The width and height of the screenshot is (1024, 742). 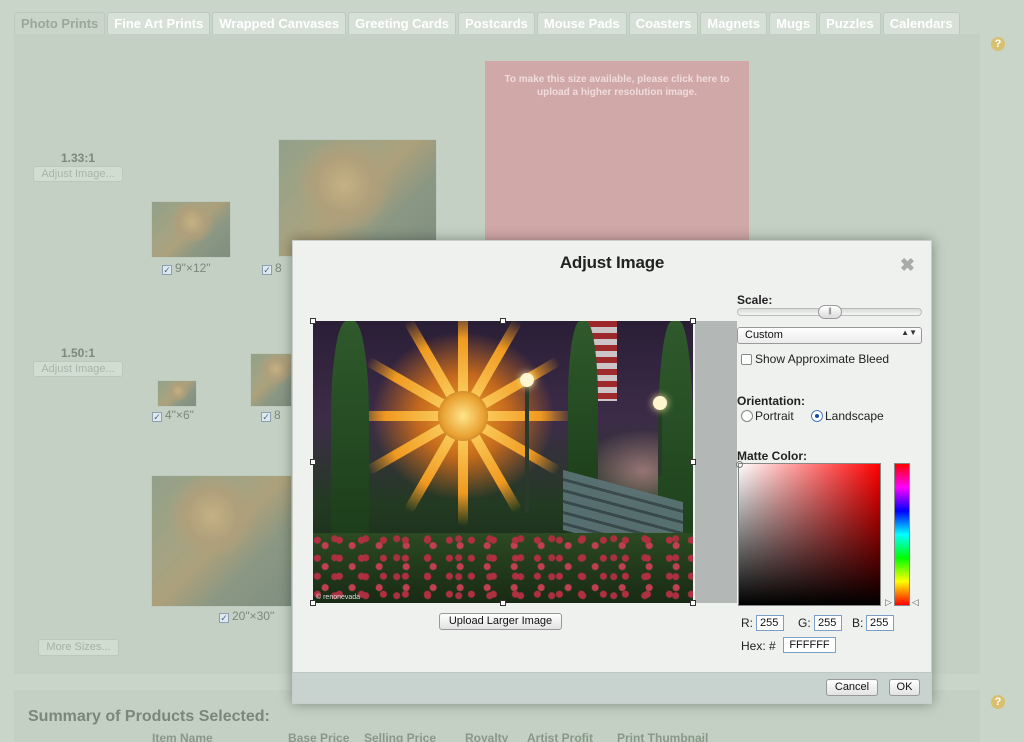 What do you see at coordinates (921, 23) in the screenshot?
I see `tab-calendars: Calendars` at bounding box center [921, 23].